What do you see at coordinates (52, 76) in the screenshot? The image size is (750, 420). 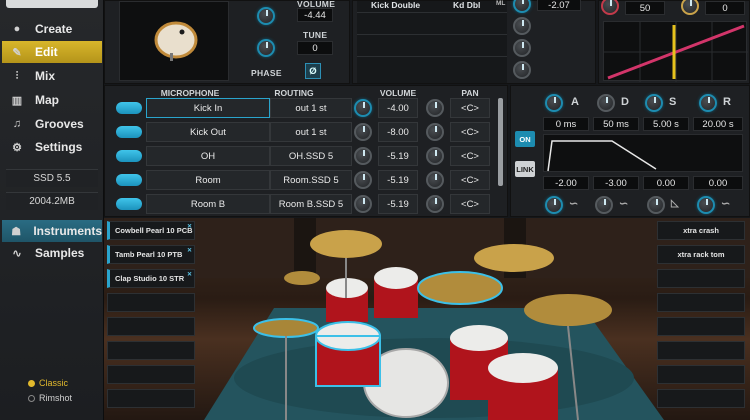 I see `nav-mix: ⫶ Mix` at bounding box center [52, 76].